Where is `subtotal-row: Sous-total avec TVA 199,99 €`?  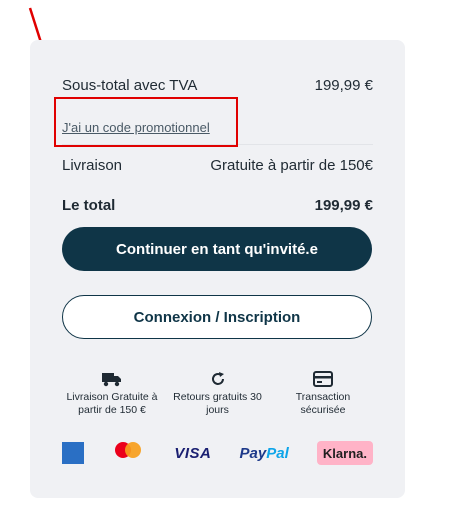 subtotal-row: Sous-total avec TVA 199,99 € is located at coordinates (217, 85).